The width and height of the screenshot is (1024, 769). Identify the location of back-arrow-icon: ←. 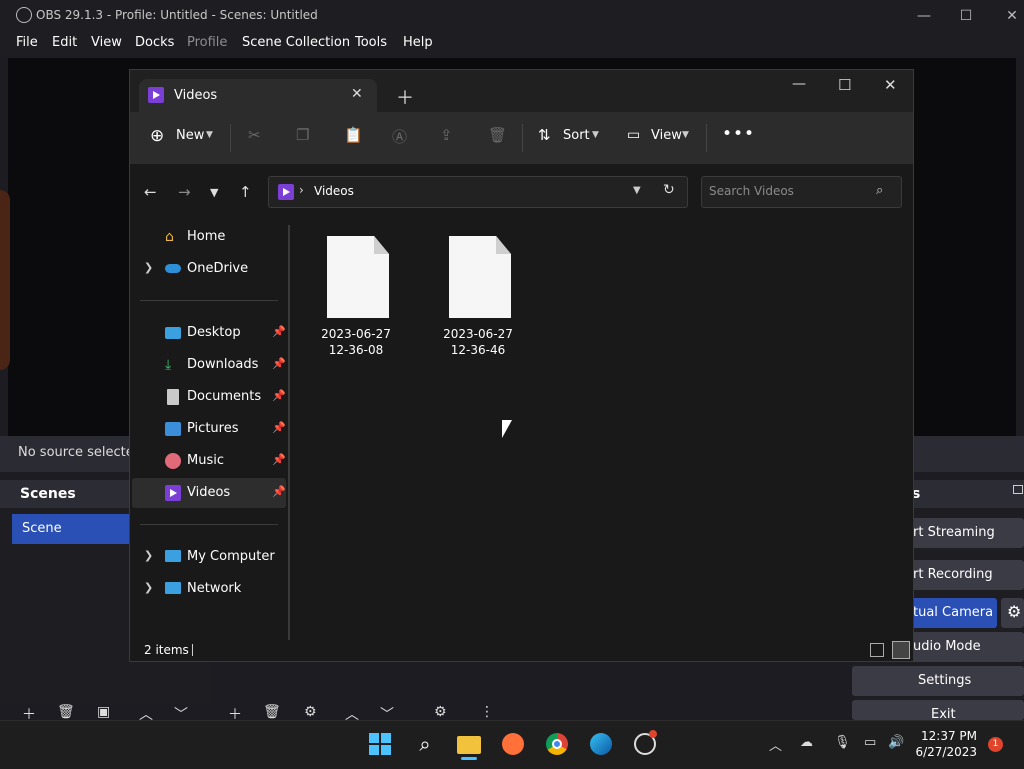
(150, 192).